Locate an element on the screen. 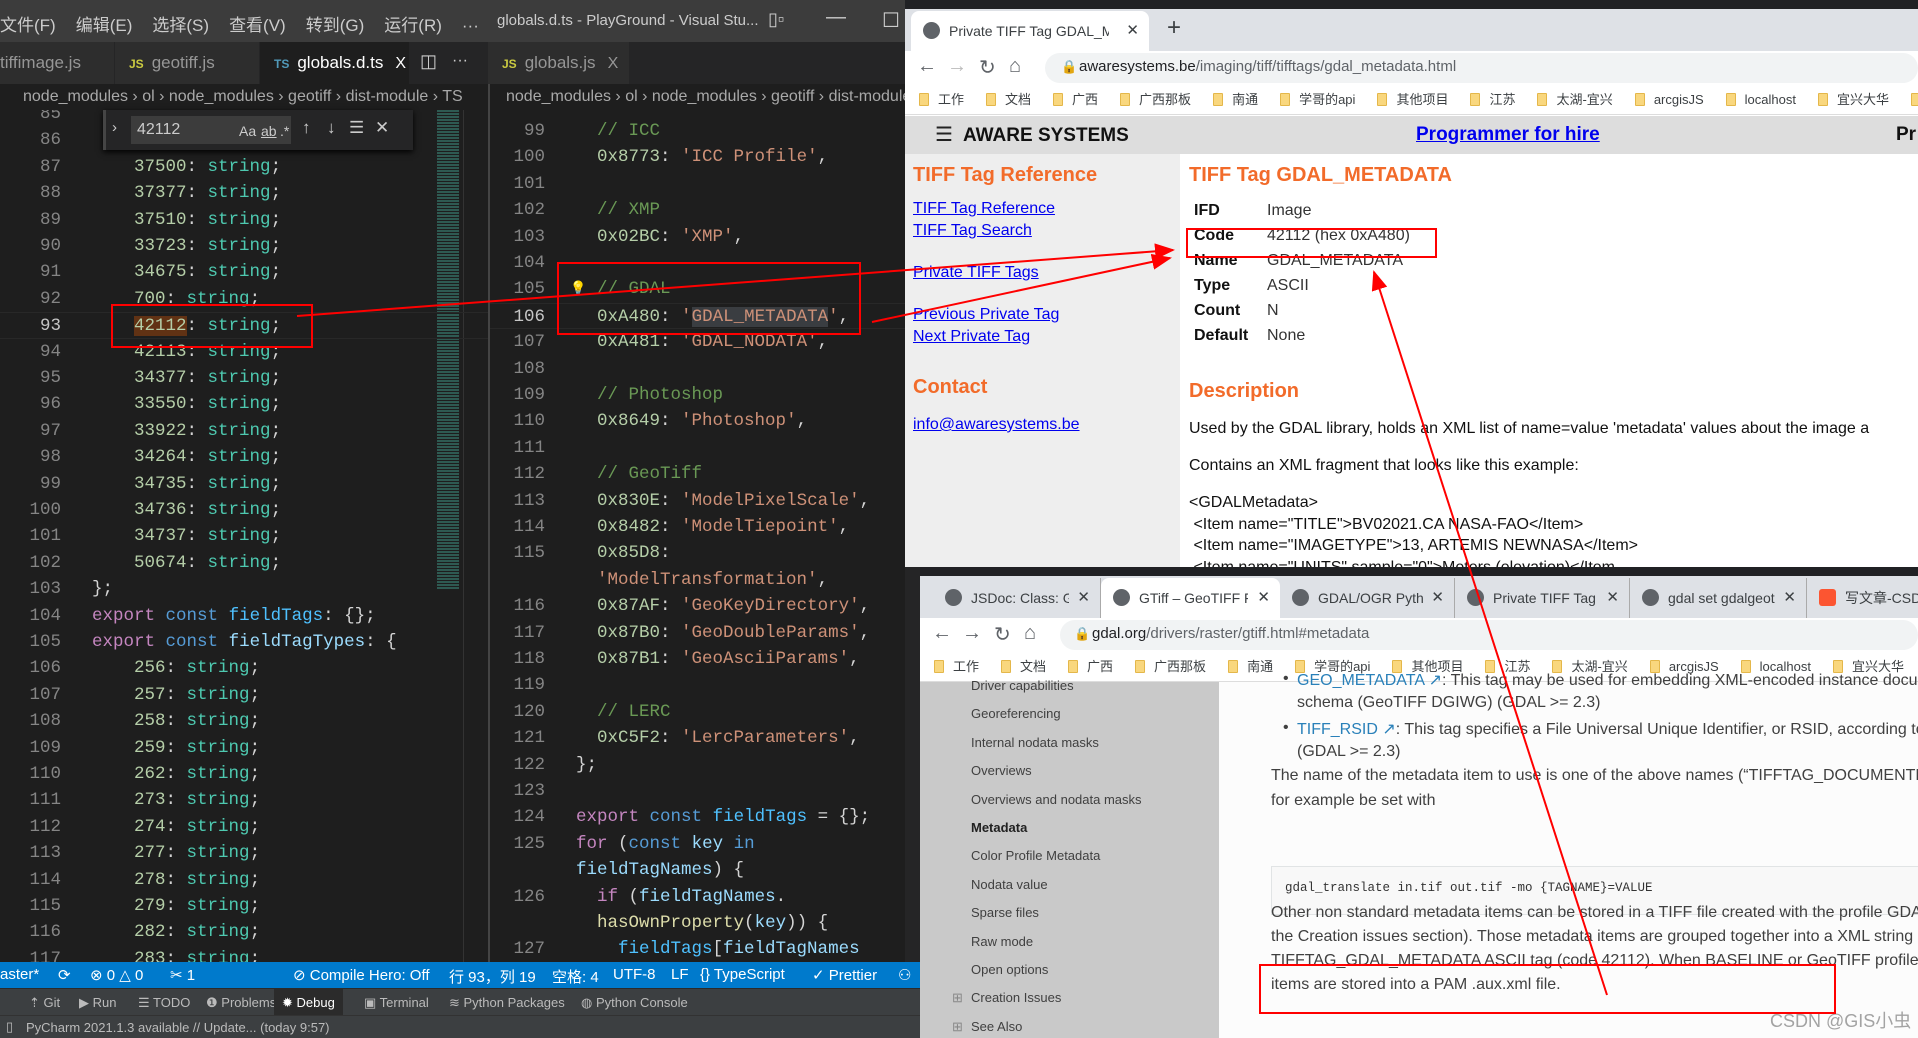  code-text: 273: string; is located at coordinates (176, 800).